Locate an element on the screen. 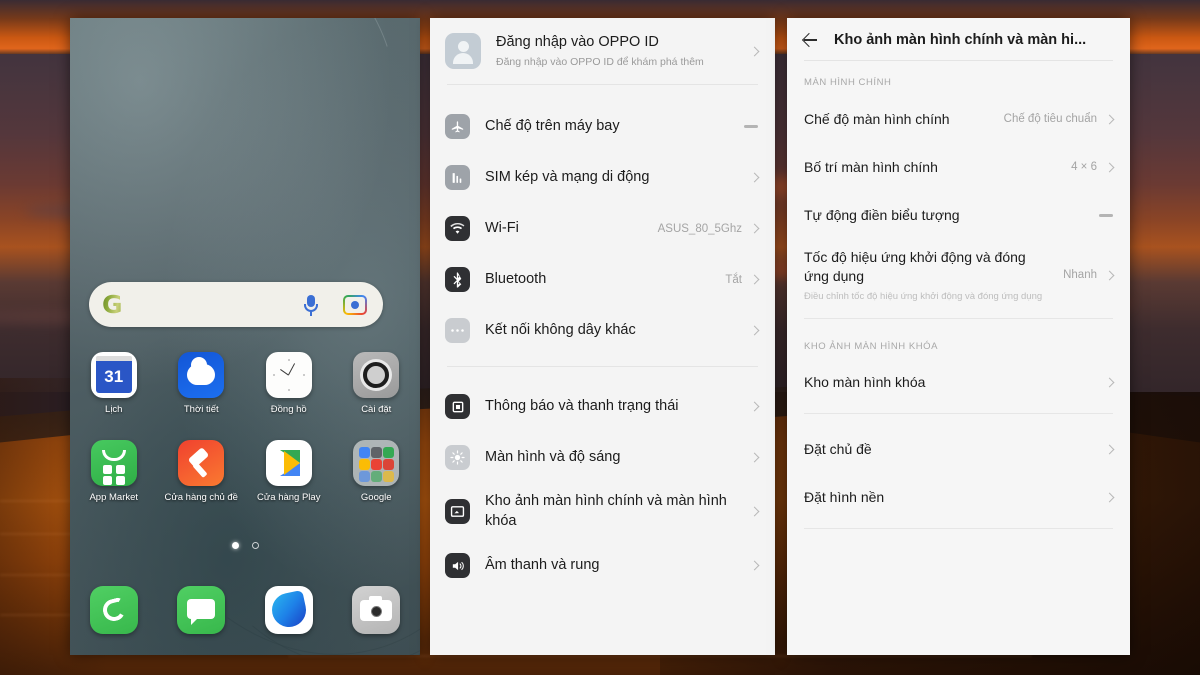  row-value: 4 × 6 is located at coordinates (1084, 167).